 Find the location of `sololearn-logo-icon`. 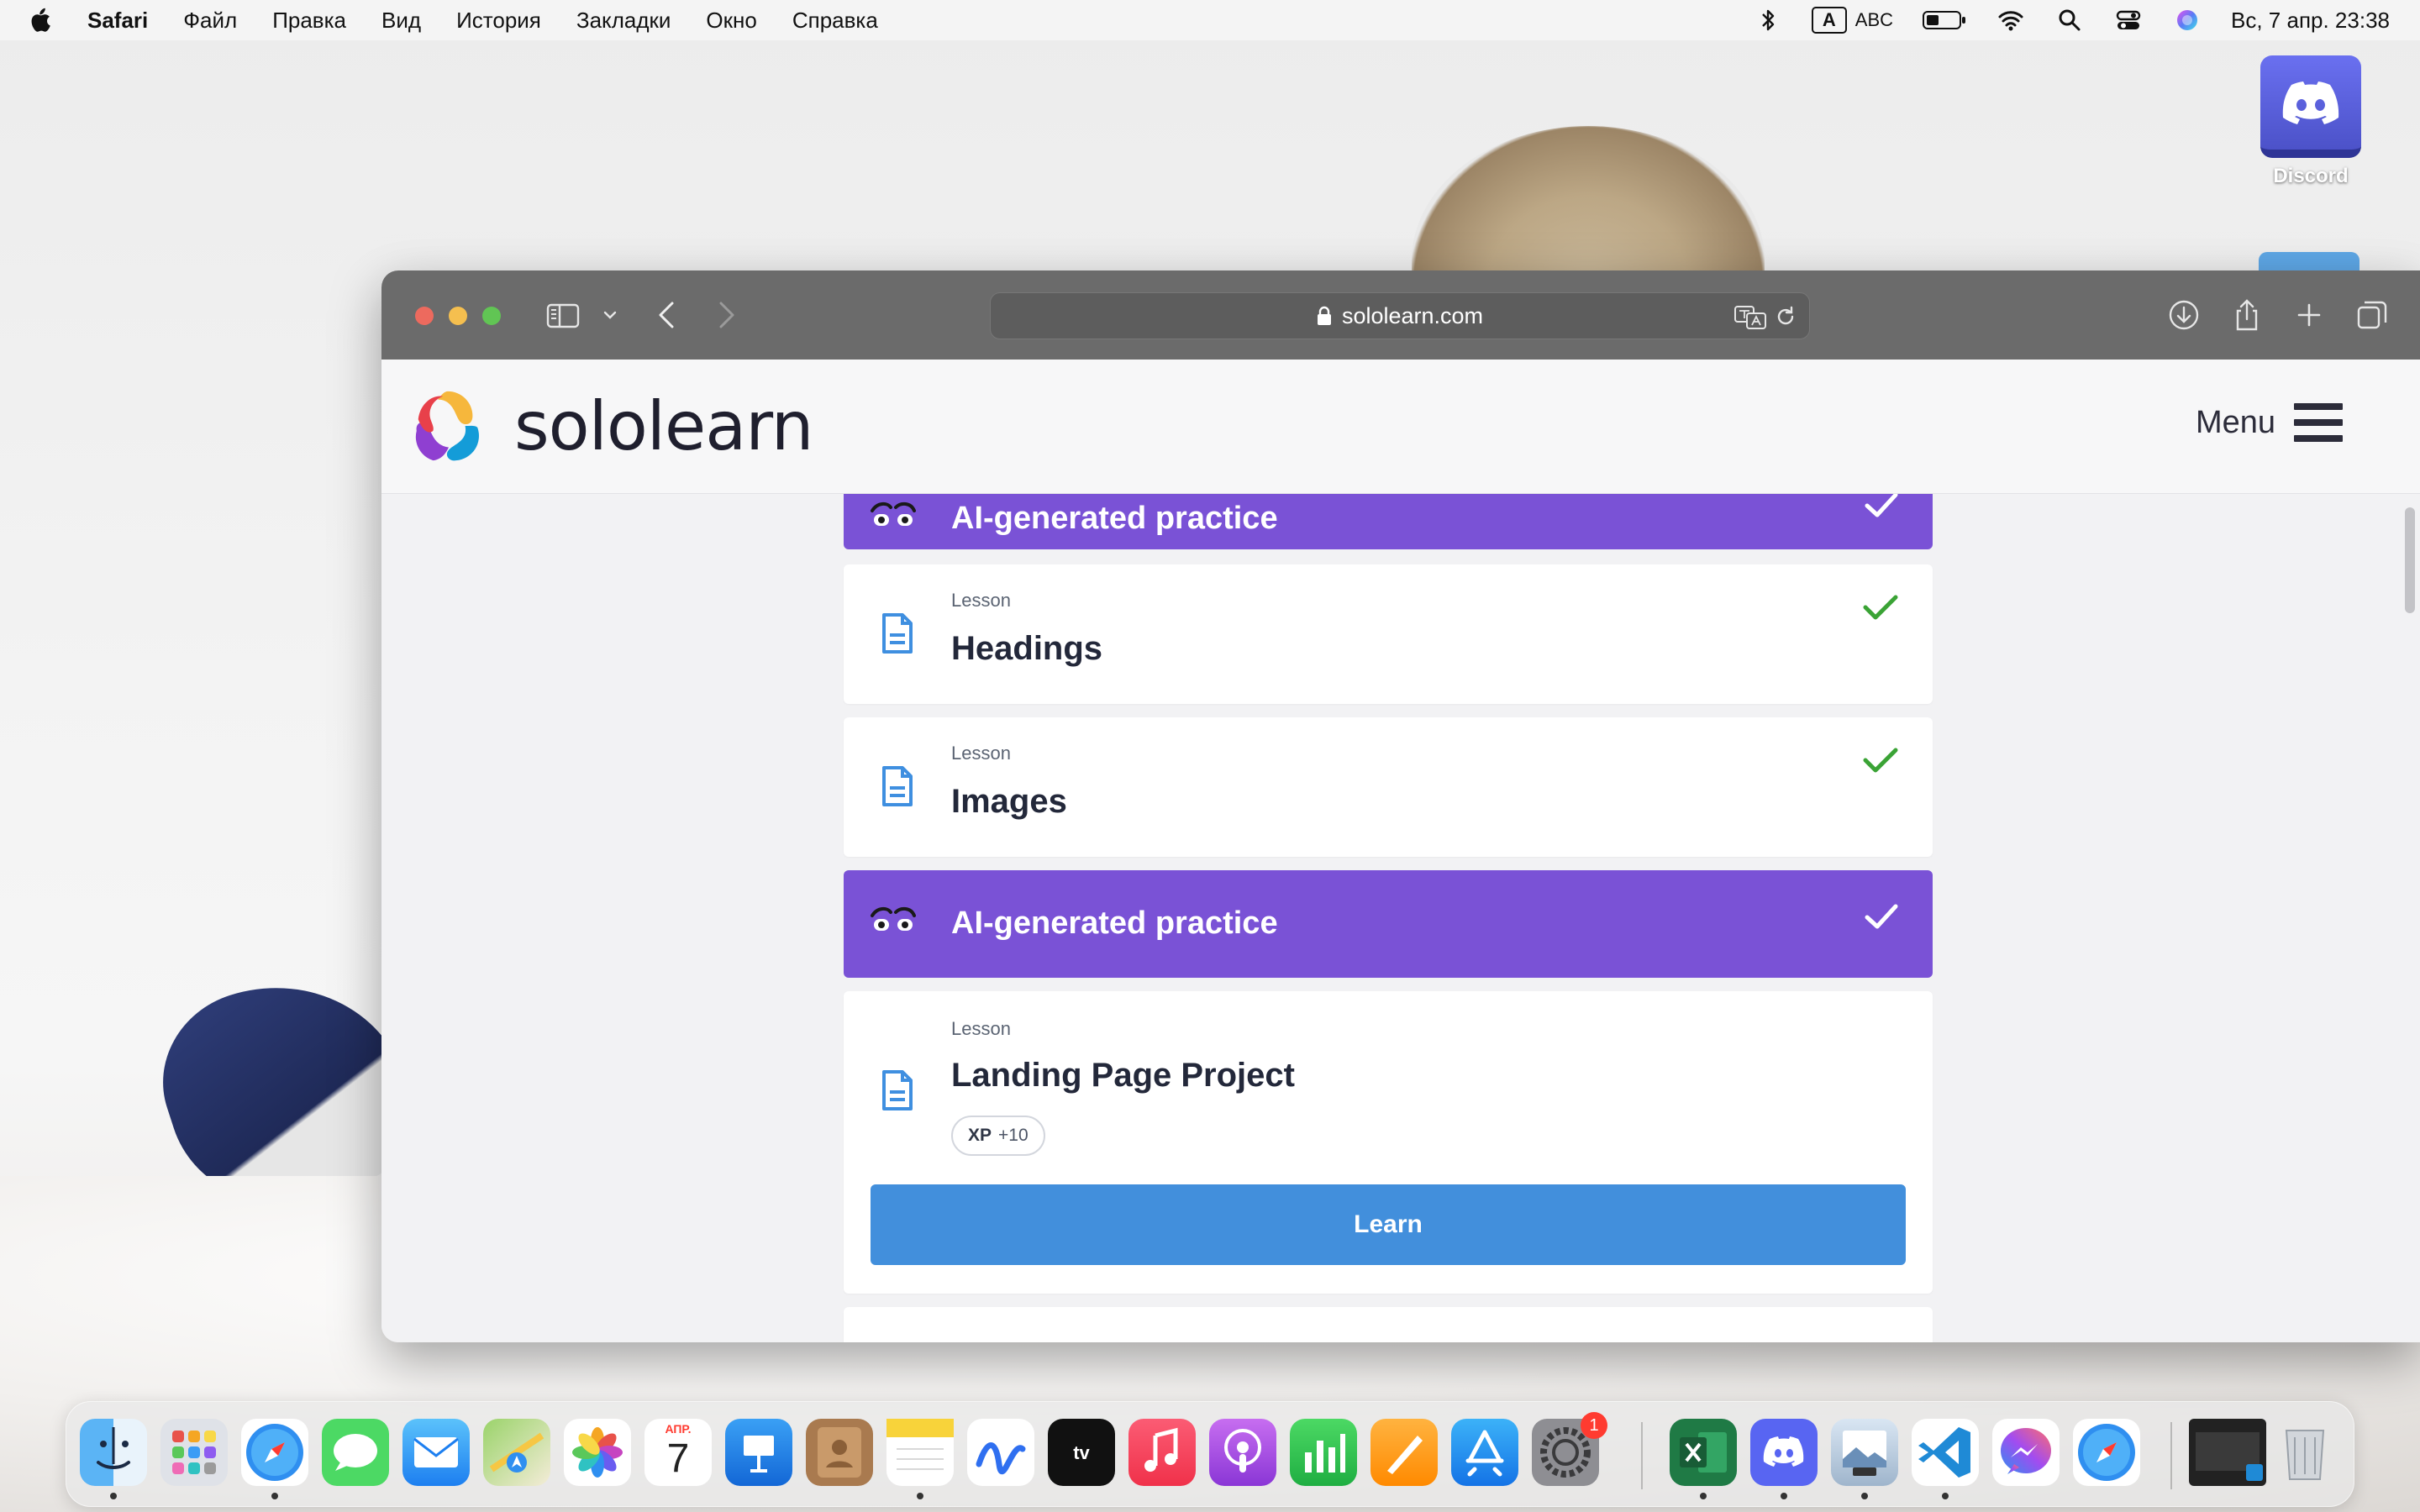

sololearn-logo-icon is located at coordinates (447, 426).